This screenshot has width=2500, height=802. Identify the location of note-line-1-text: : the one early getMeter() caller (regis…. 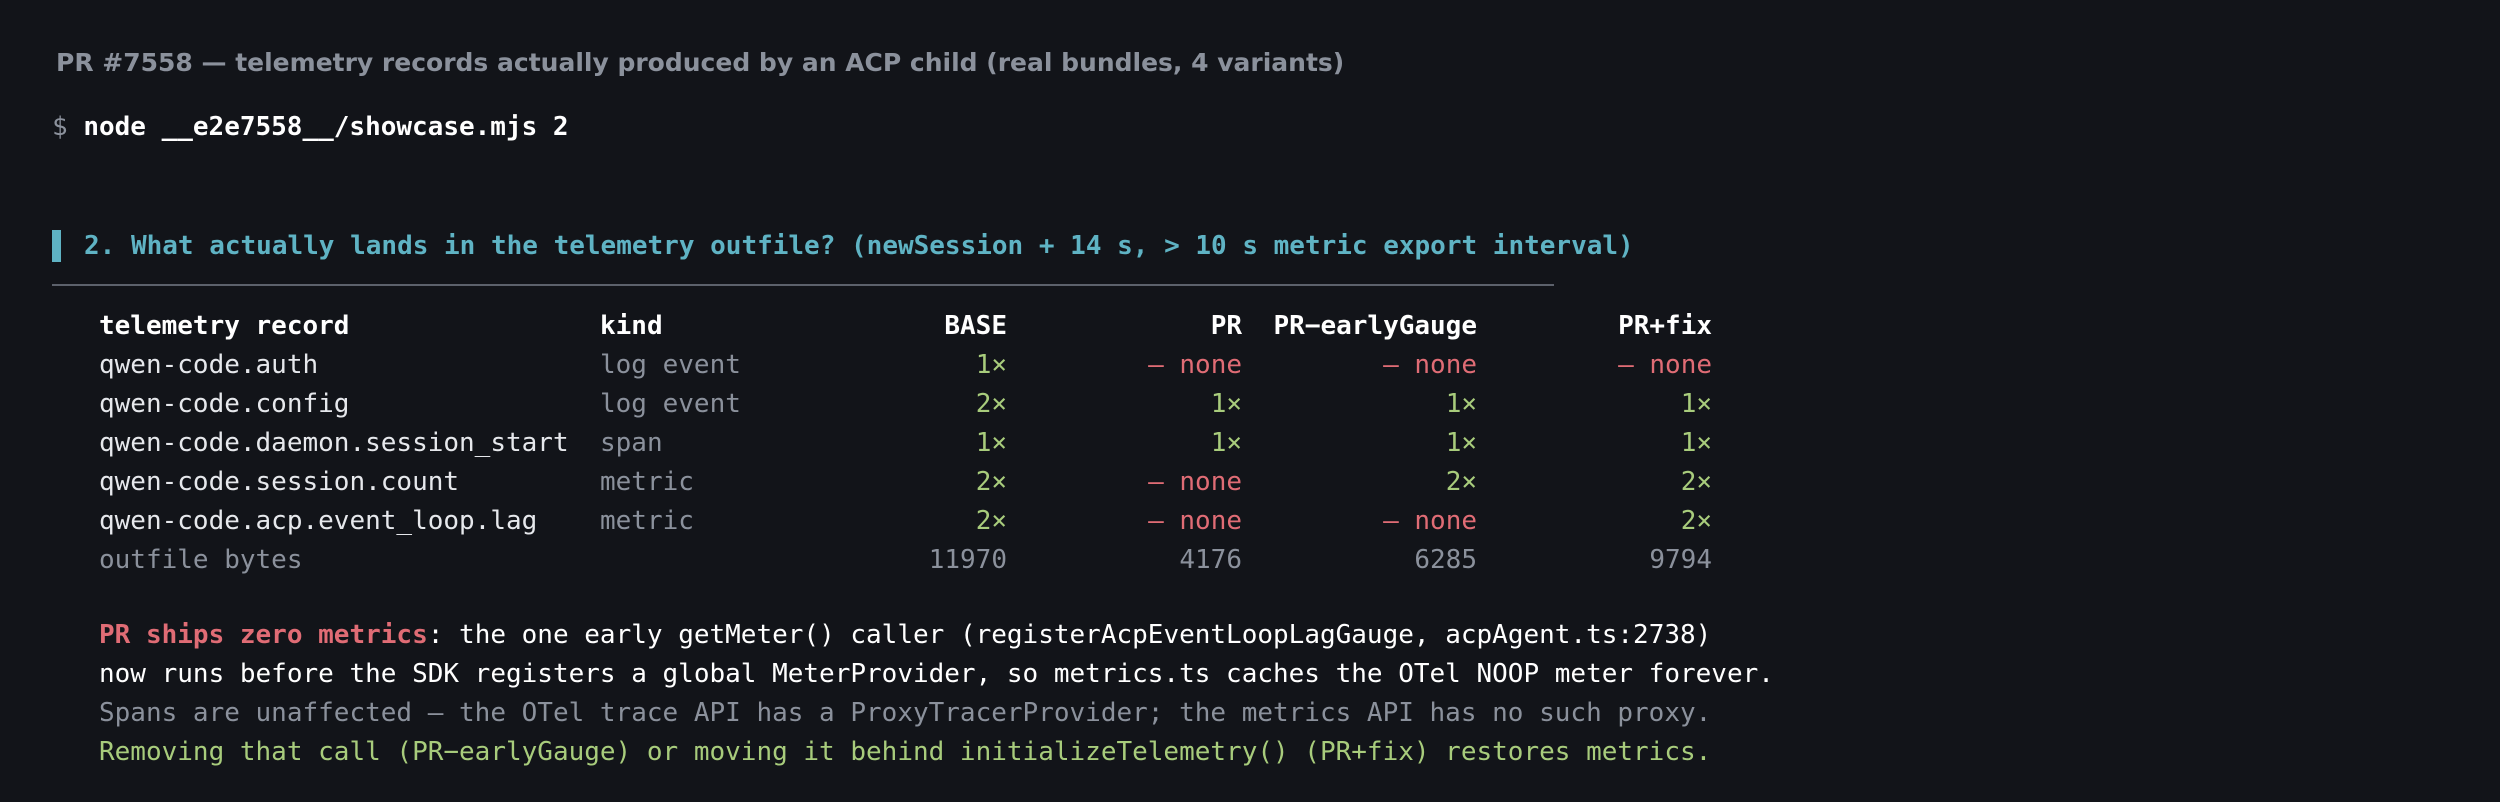
(1069, 635).